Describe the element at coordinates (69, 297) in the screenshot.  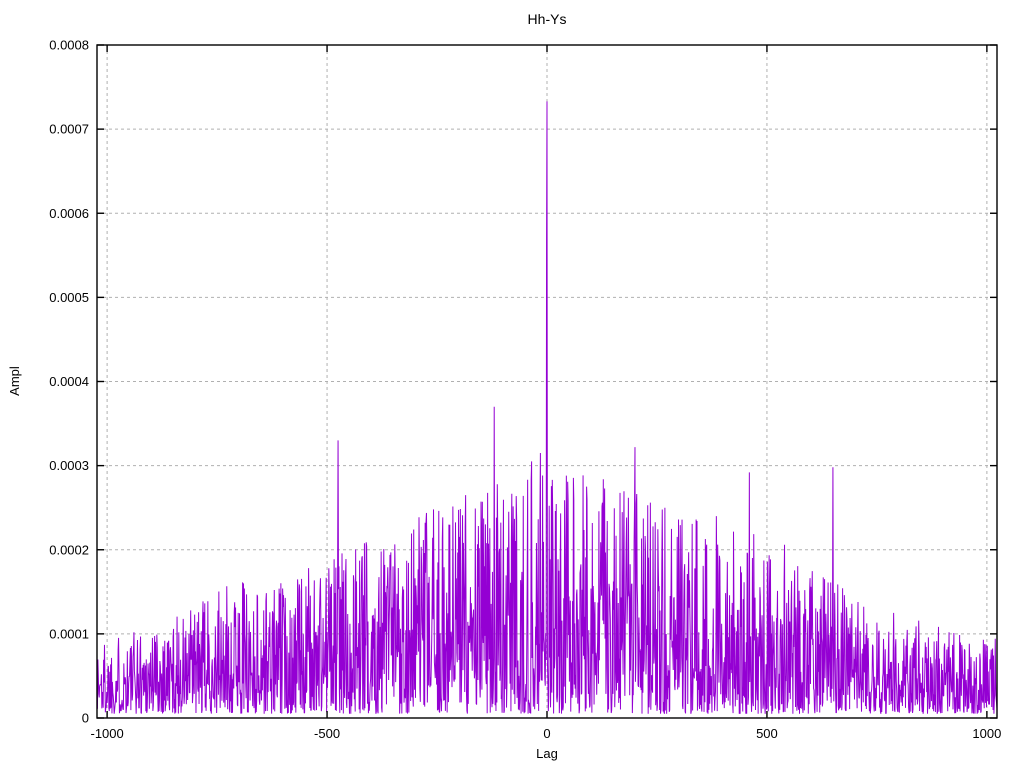
I see `y-tick-label: 0.0005` at that location.